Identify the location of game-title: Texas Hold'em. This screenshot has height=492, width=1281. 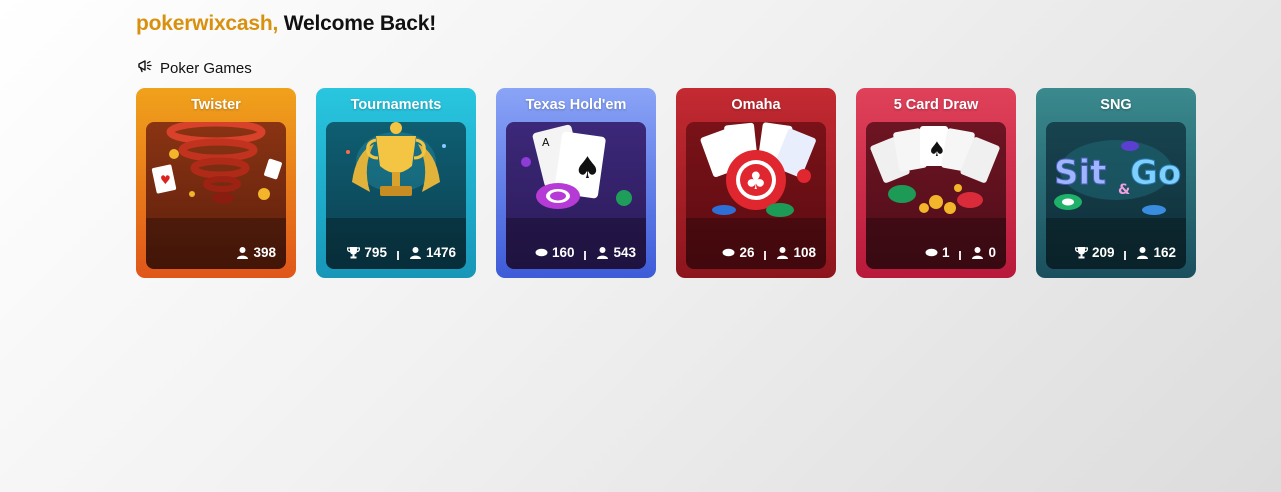
(576, 105).